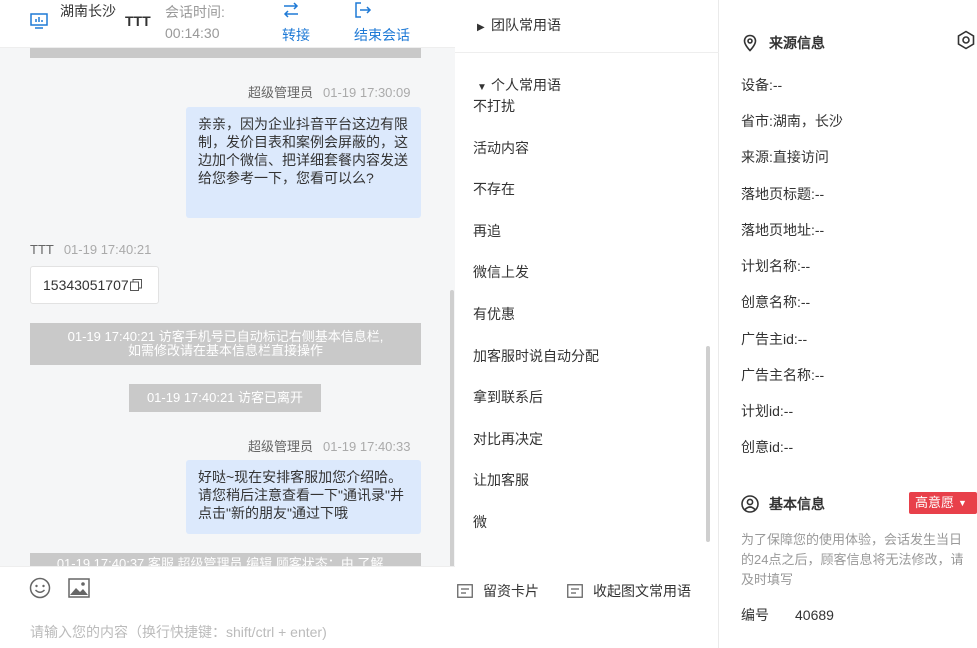 The image size is (977, 648). What do you see at coordinates (778, 375) in the screenshot?
I see `field-label: 广告主名称:` at bounding box center [778, 375].